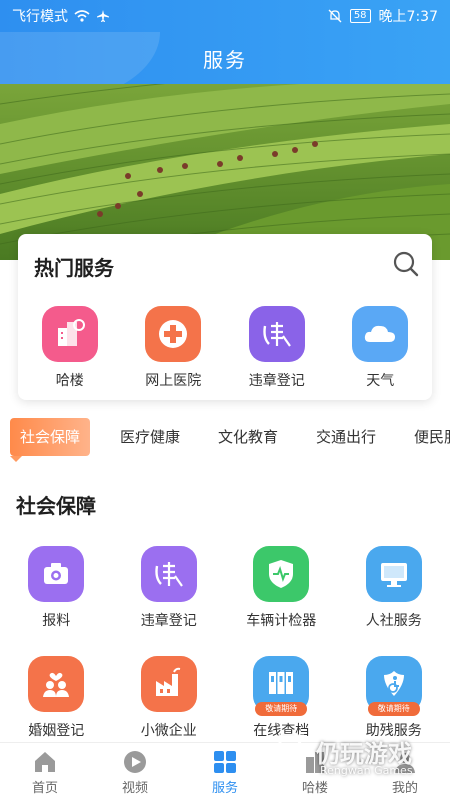  What do you see at coordinates (225, 762) in the screenshot?
I see `grid-icon` at bounding box center [225, 762].